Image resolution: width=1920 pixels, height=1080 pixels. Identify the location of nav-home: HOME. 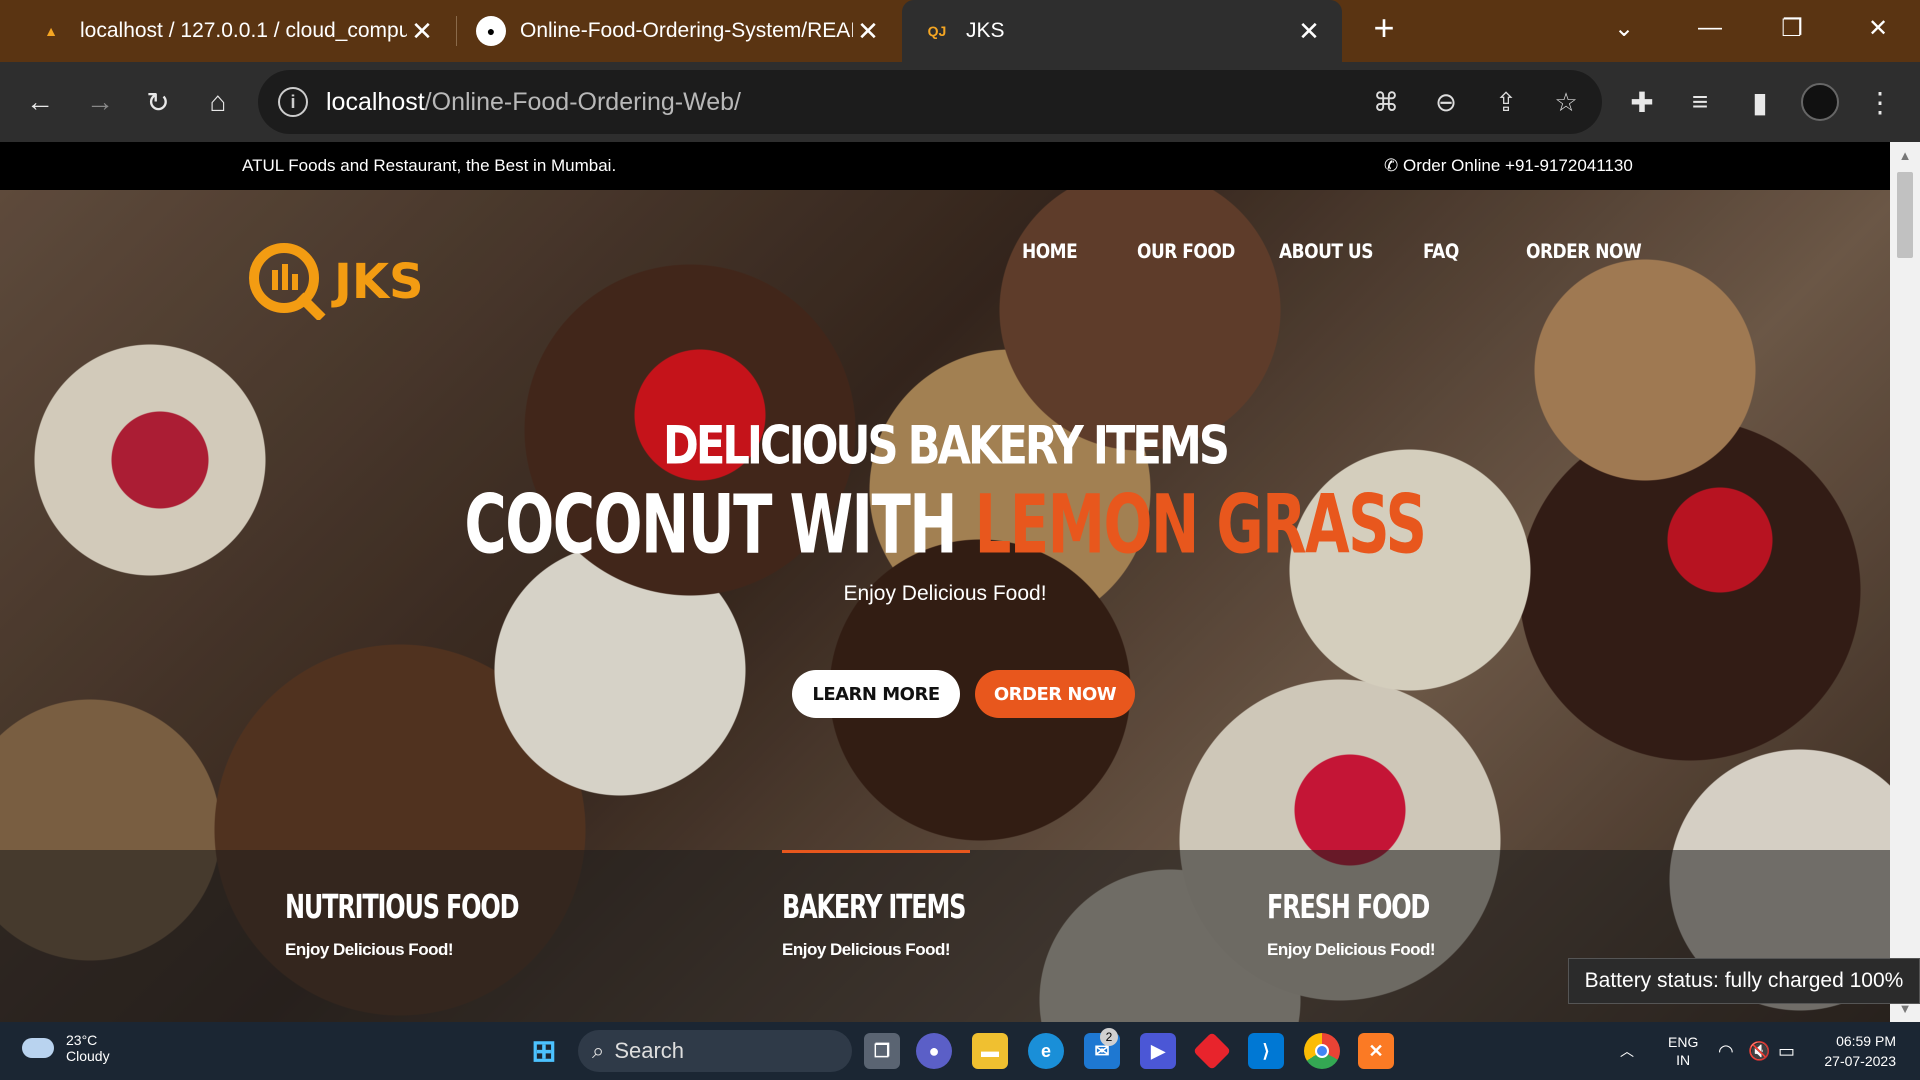
(1050, 252).